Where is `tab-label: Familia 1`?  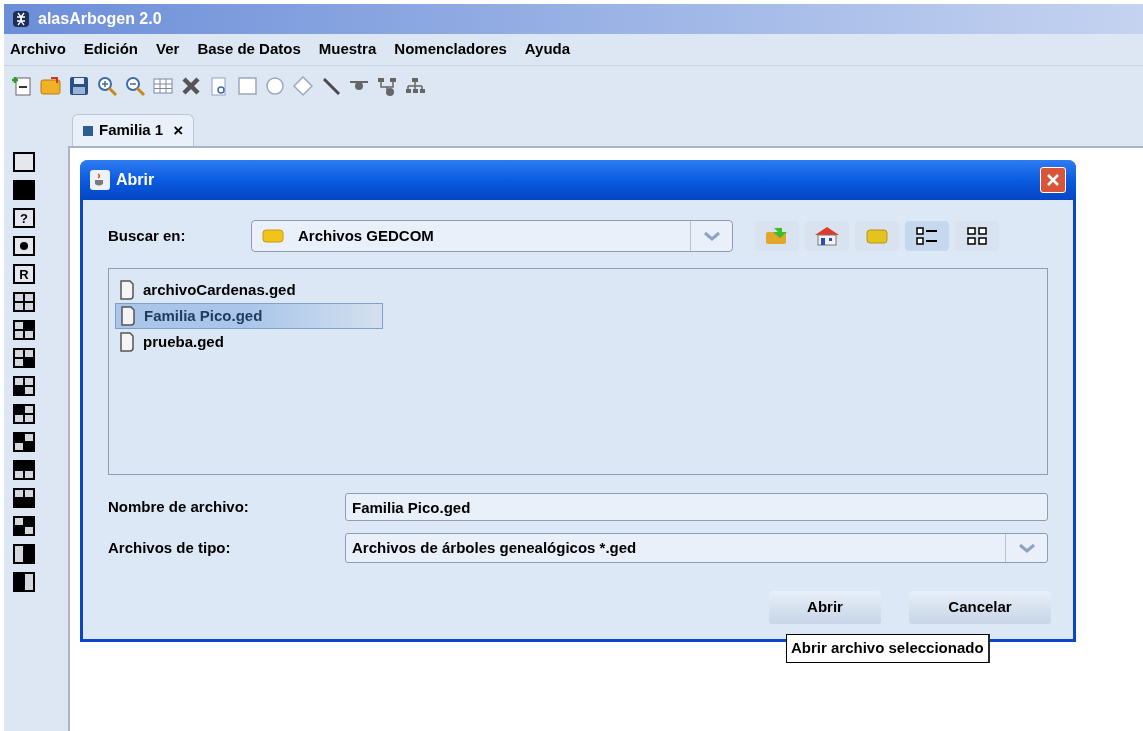
tab-label: Familia 1 is located at coordinates (131, 130).